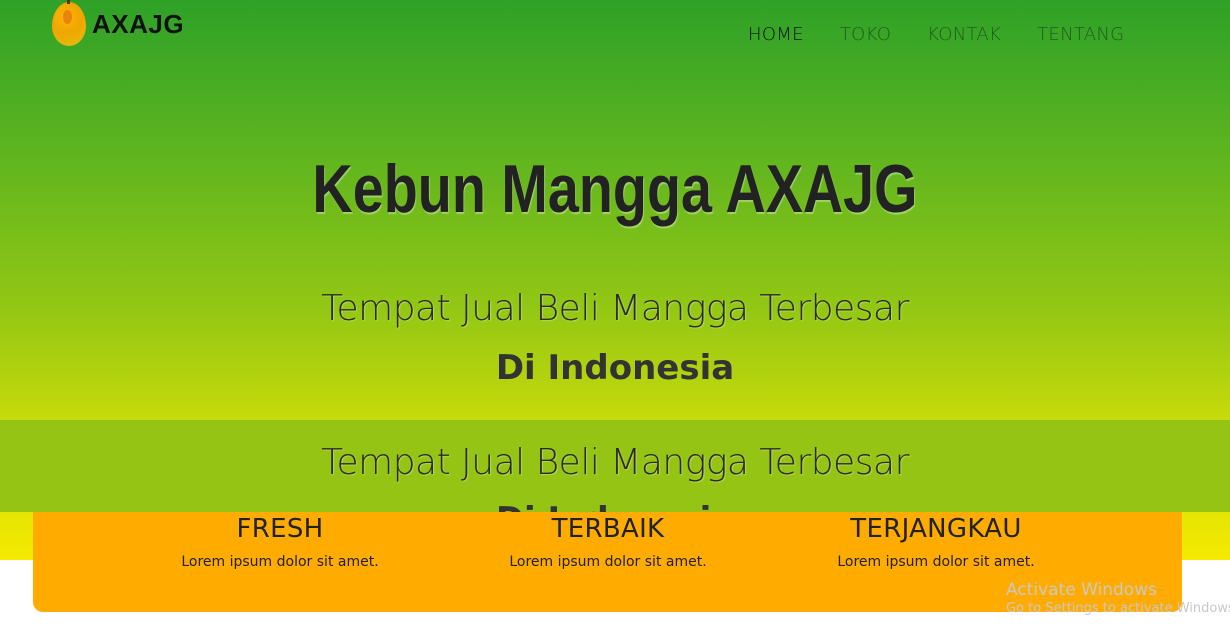 The width and height of the screenshot is (1230, 642). What do you see at coordinates (280, 529) in the screenshot?
I see `feature-title: FRESH` at bounding box center [280, 529].